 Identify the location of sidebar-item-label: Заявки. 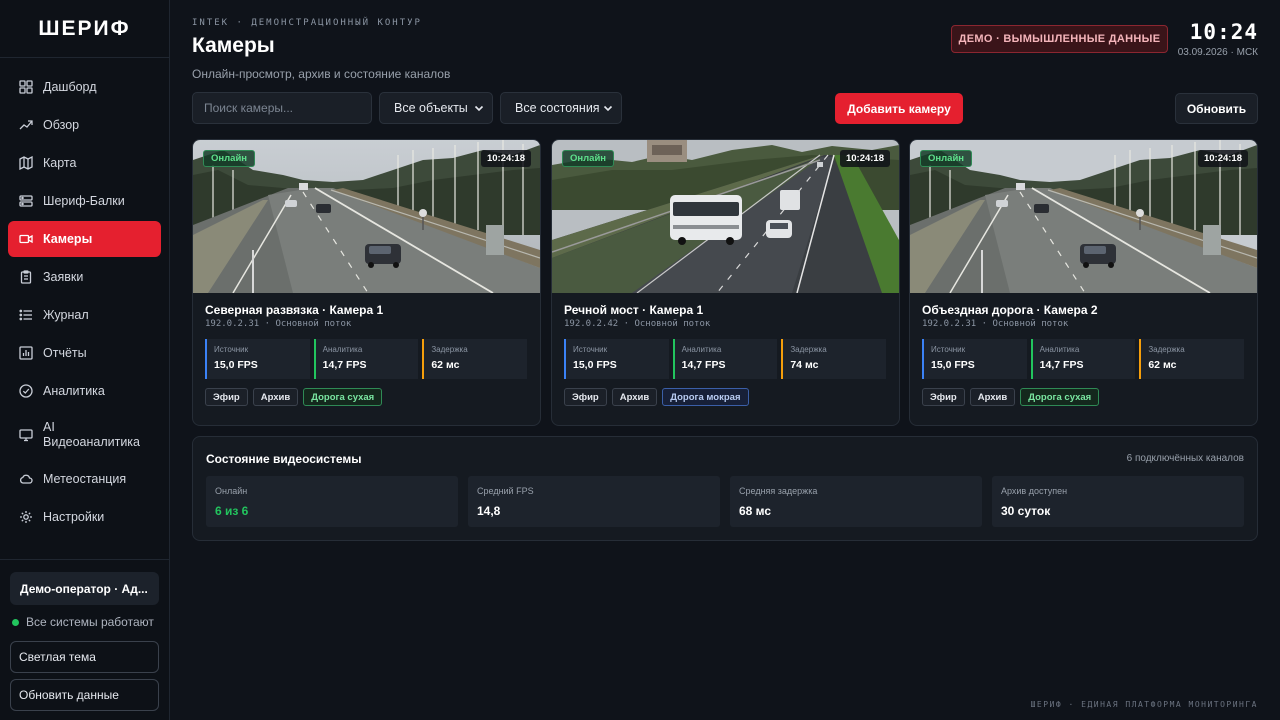
(63, 276).